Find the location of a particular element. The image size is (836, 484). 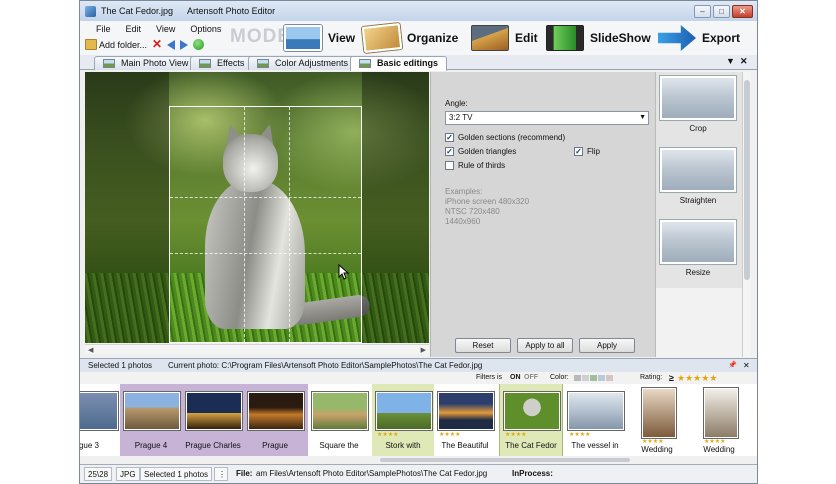

tab-main-photo-view: Main Photo View is located at coordinates (146, 63).